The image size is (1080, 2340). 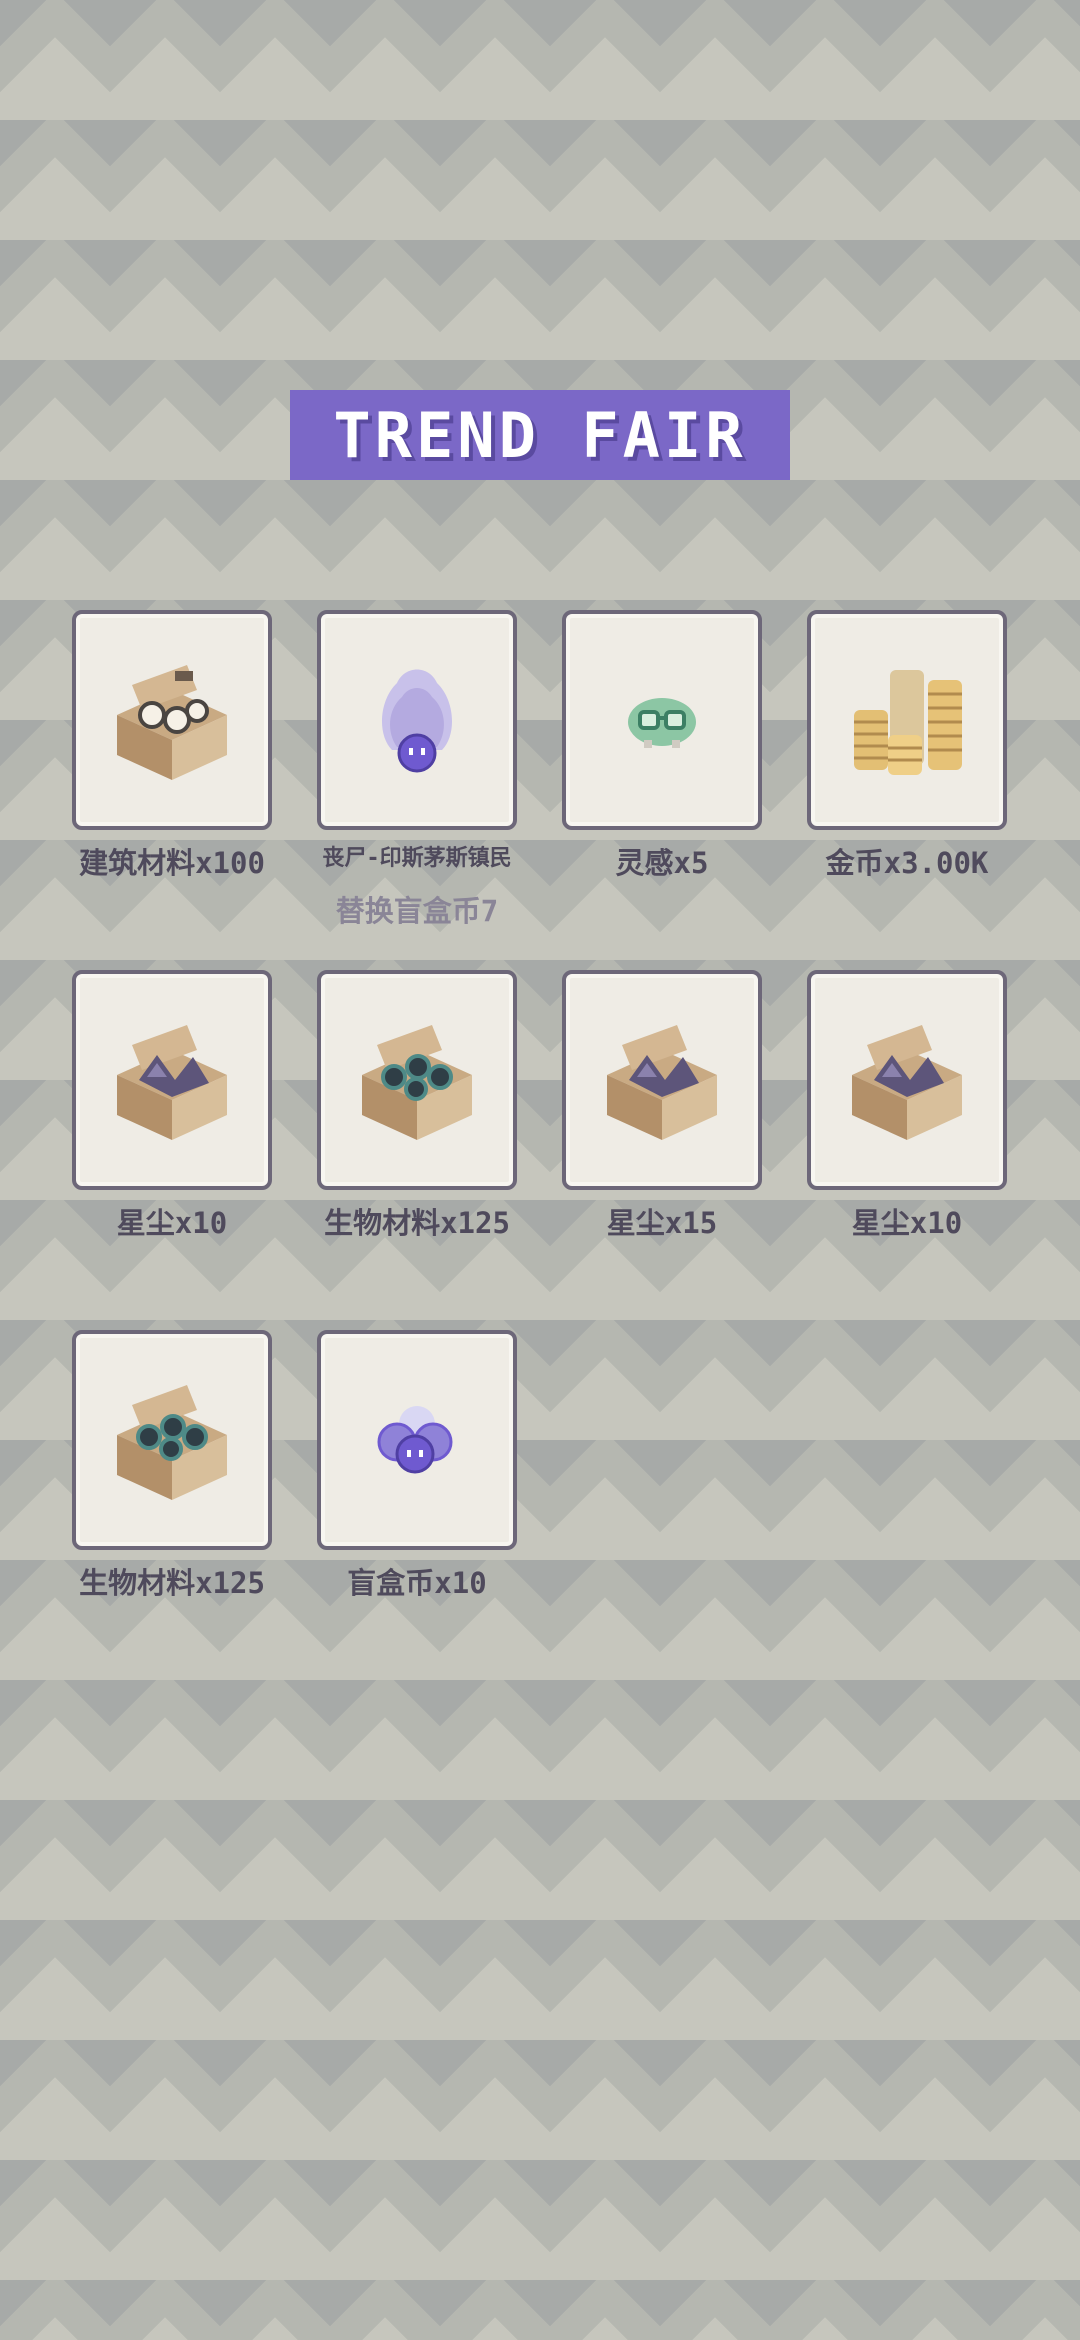 I want to click on page-title: TREND FAIR, so click(x=540, y=435).